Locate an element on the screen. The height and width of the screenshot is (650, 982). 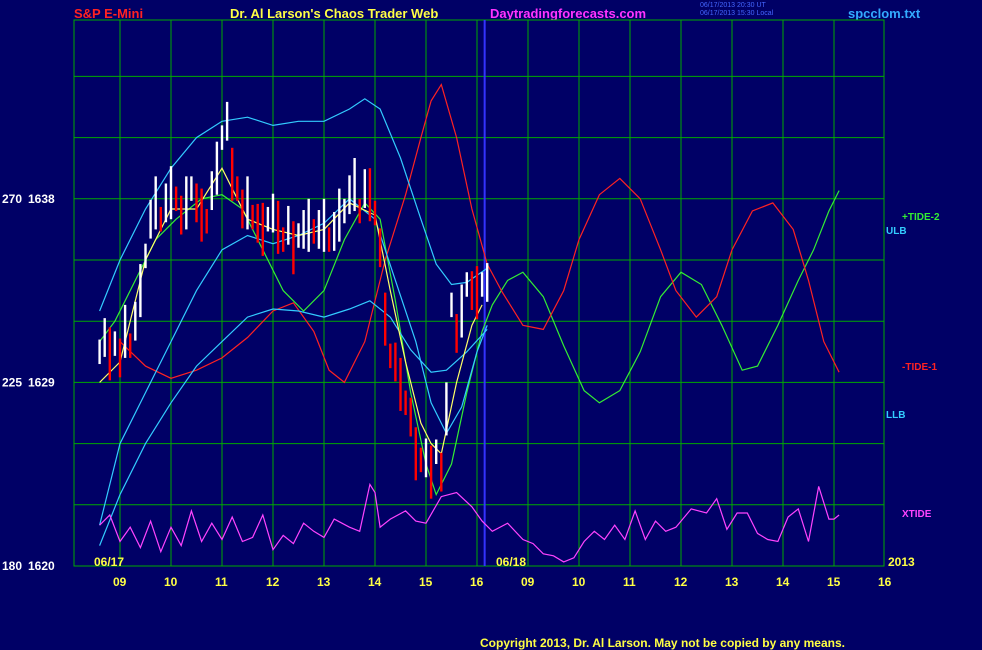
label-tide2: +TIDE-2 is located at coordinates (921, 217).